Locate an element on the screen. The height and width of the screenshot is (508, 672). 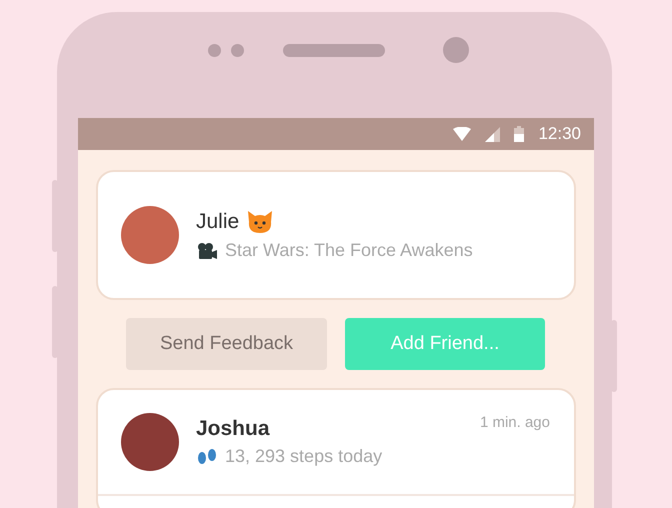
friend-name: Joshua is located at coordinates (233, 429).